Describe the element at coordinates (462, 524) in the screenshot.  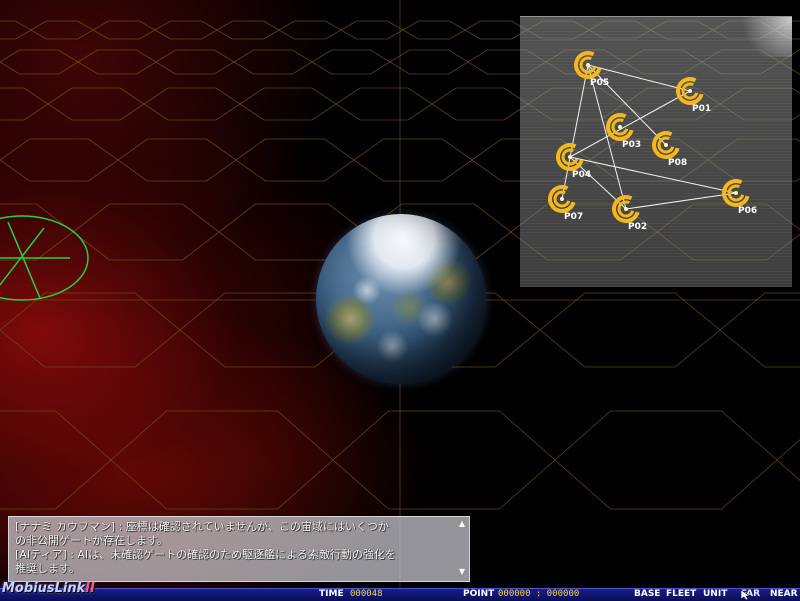
I see `scroll-up-icon: ▲` at that location.